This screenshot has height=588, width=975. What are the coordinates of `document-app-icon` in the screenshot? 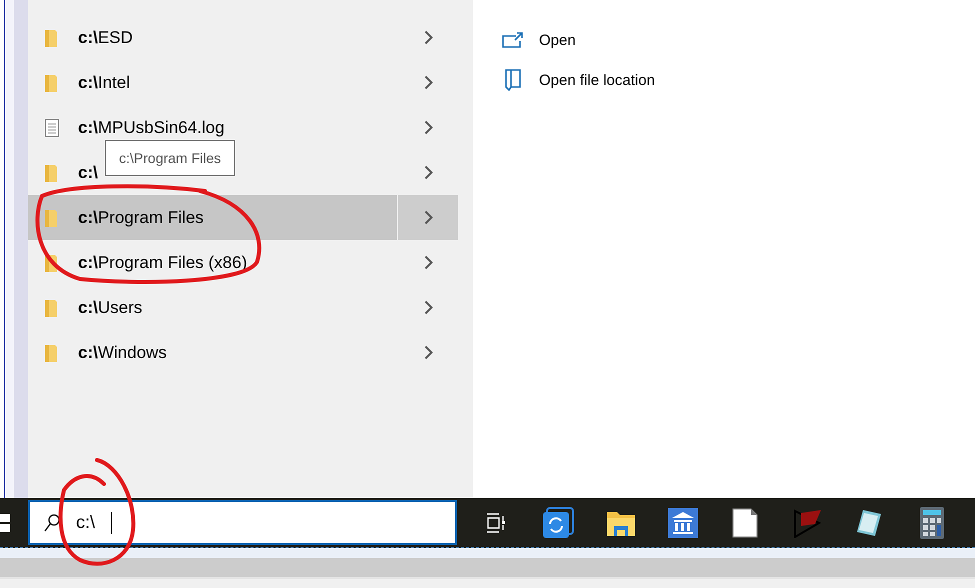 It's located at (745, 523).